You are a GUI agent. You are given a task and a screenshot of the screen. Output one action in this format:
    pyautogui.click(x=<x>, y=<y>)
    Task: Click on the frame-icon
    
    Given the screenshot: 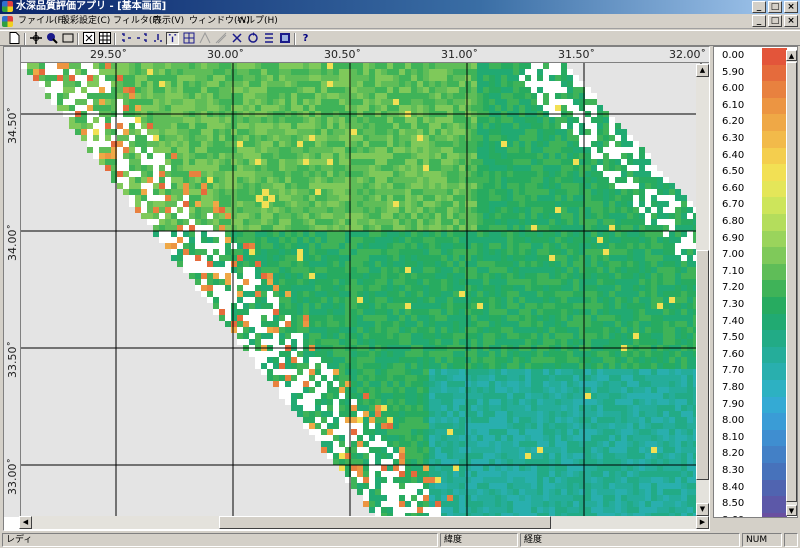 What is the action you would take?
    pyautogui.click(x=284, y=38)
    